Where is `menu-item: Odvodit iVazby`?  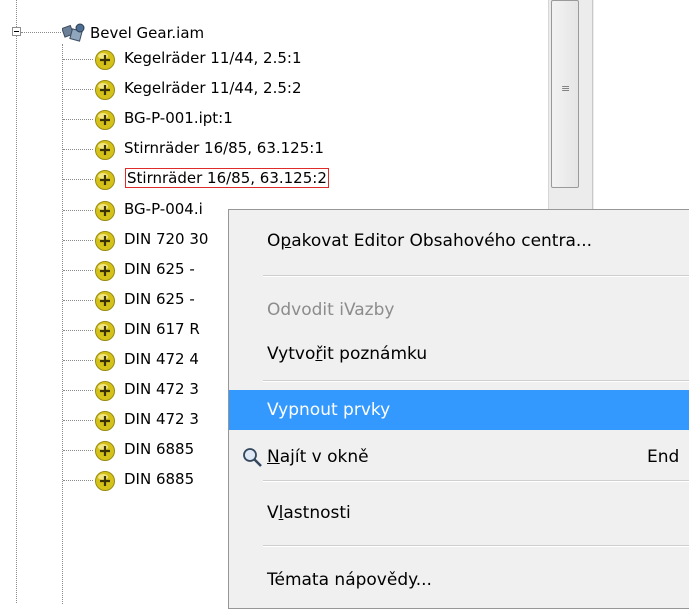
menu-item: Odvodit iVazby is located at coordinates (459, 310).